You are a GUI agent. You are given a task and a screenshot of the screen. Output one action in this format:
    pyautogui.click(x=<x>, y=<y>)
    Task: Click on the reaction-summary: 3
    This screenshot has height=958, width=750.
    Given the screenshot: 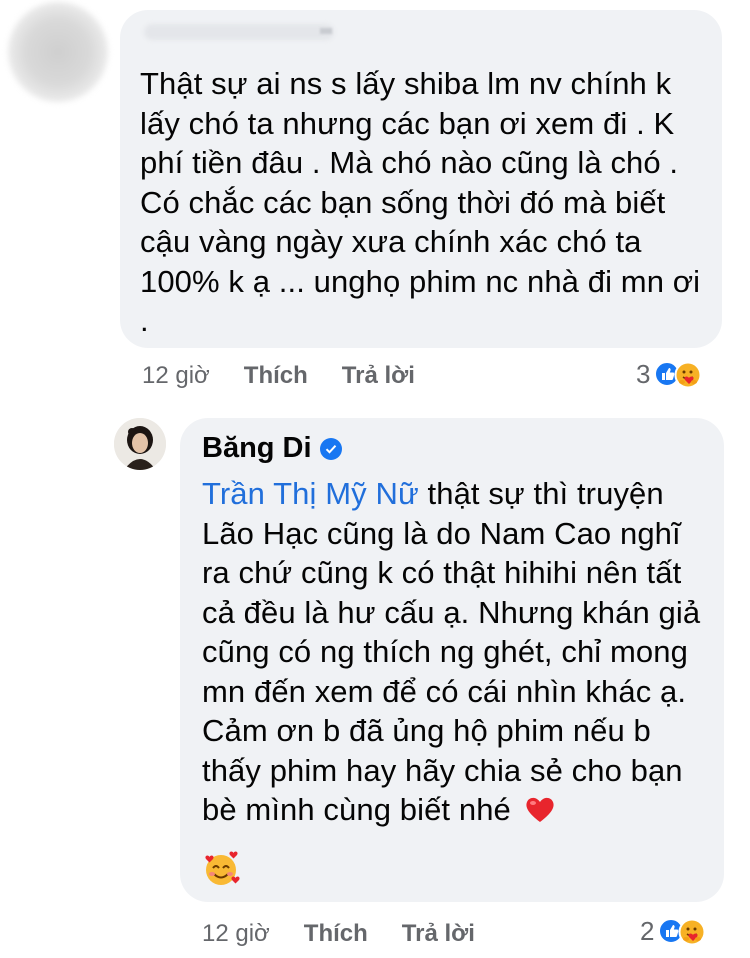 What is the action you would take?
    pyautogui.click(x=669, y=374)
    